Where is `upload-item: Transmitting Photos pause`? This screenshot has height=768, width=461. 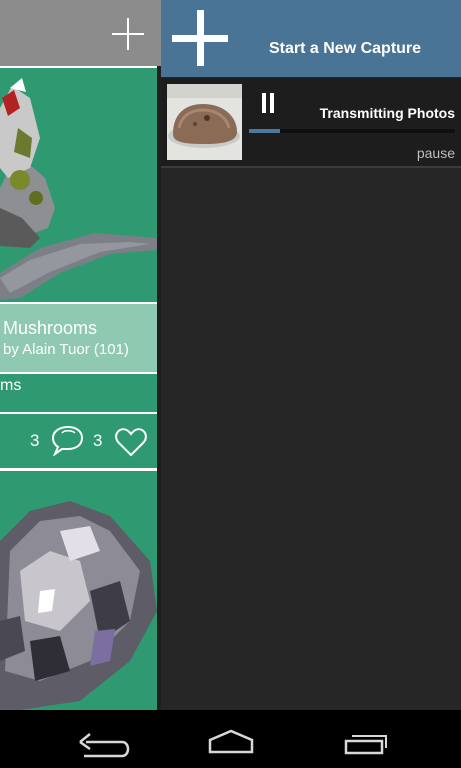 upload-item: Transmitting Photos pause is located at coordinates (311, 123).